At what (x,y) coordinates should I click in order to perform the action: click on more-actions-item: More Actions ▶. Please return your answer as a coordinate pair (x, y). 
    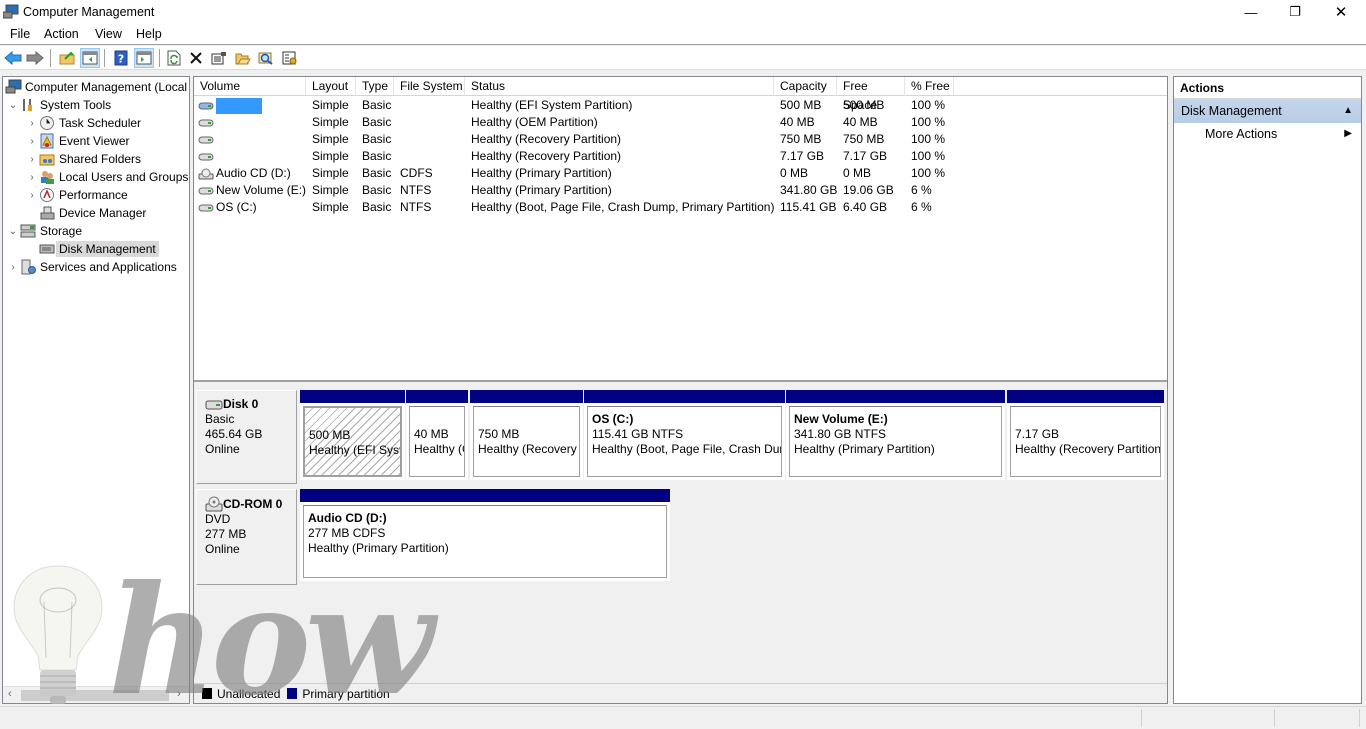
    Looking at the image, I should click on (1267, 134).